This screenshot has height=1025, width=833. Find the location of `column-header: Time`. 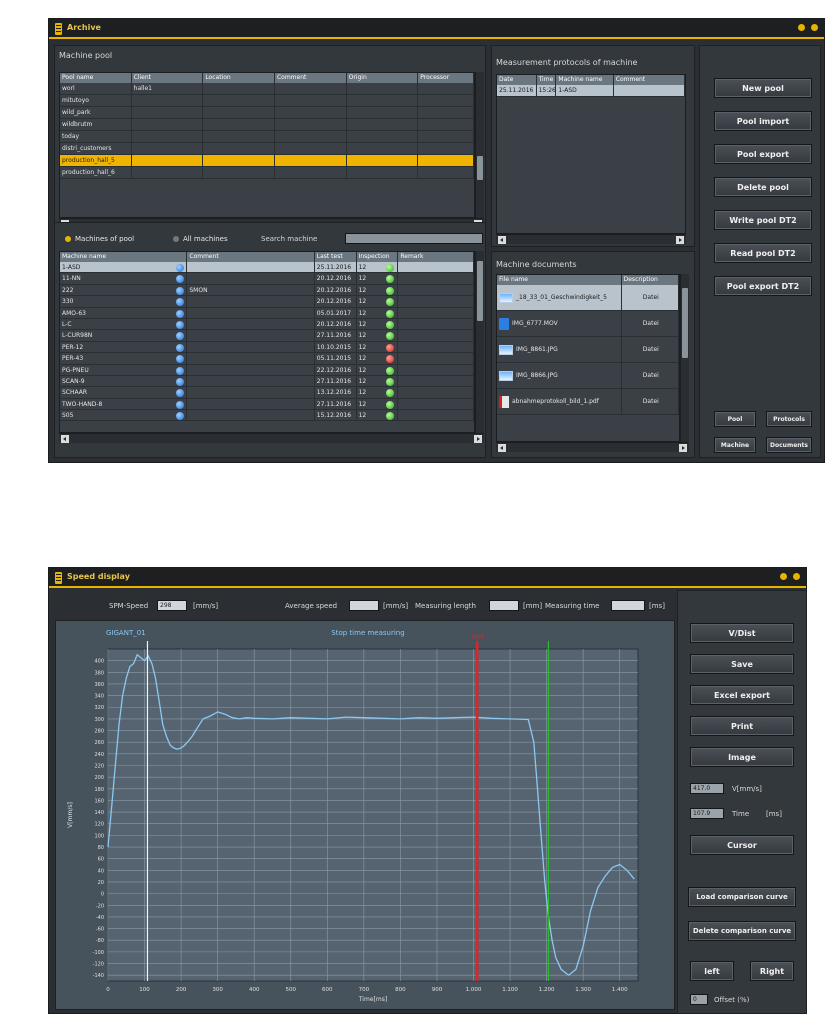

column-header: Time is located at coordinates (547, 80).